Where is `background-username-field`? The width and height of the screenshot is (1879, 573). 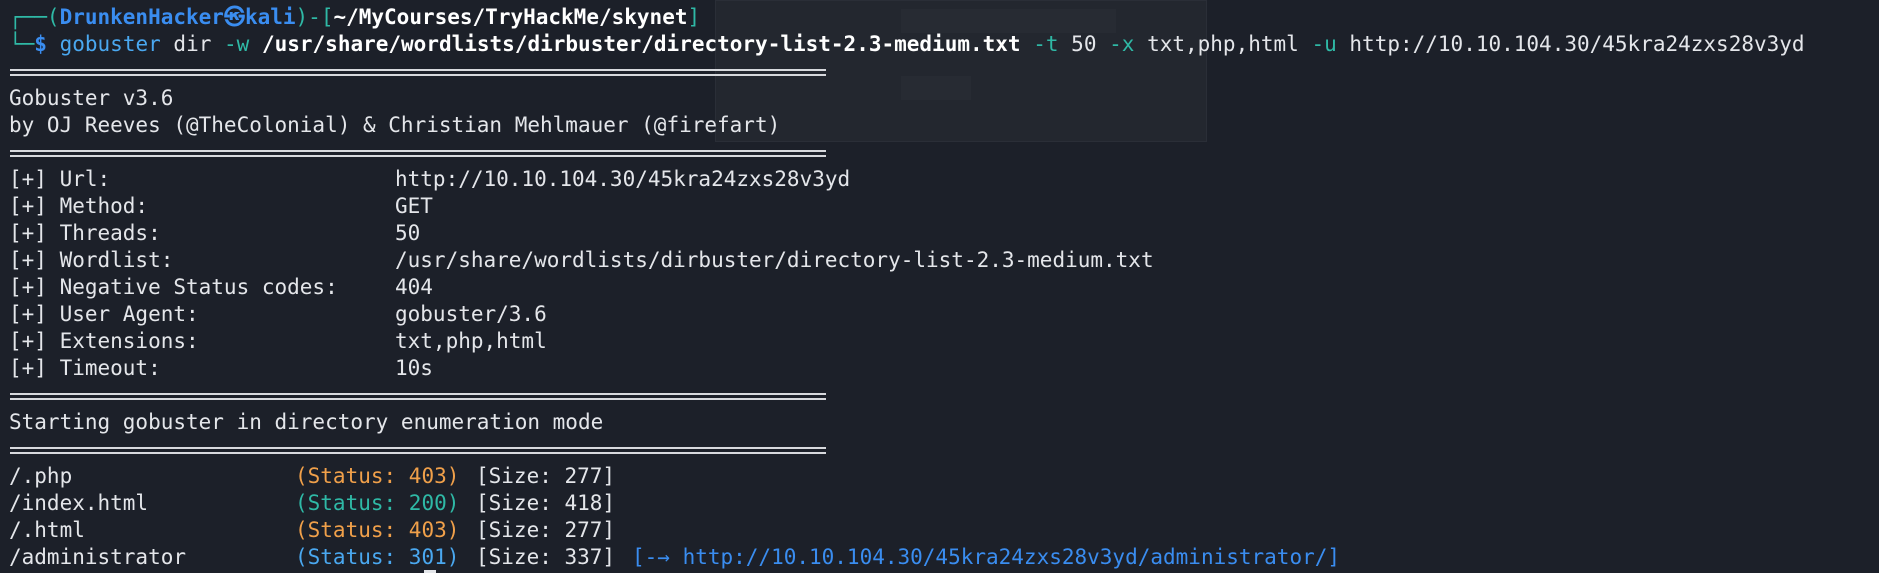
background-username-field is located at coordinates (1008, 21).